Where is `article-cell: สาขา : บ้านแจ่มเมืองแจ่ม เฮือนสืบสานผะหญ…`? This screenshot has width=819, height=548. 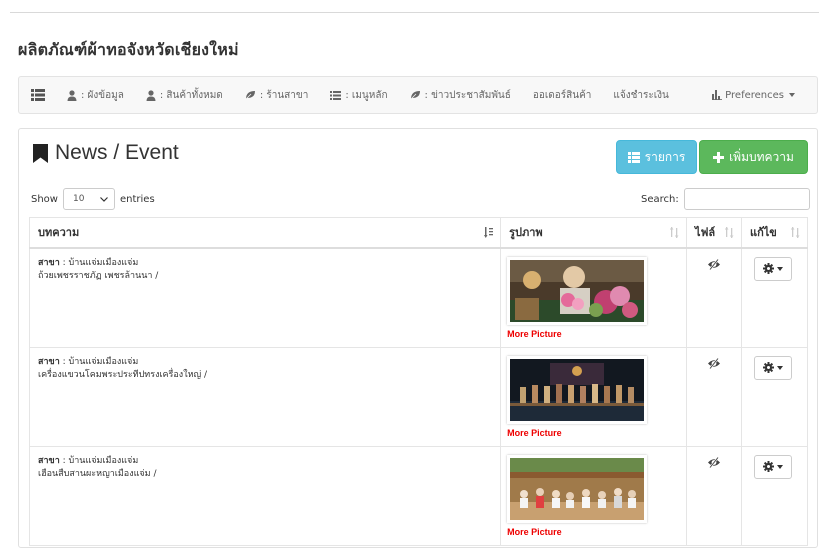 article-cell: สาขา : บ้านแจ่มเมืองแจ่ม เฮือนสืบสานผะหญ… is located at coordinates (265, 495).